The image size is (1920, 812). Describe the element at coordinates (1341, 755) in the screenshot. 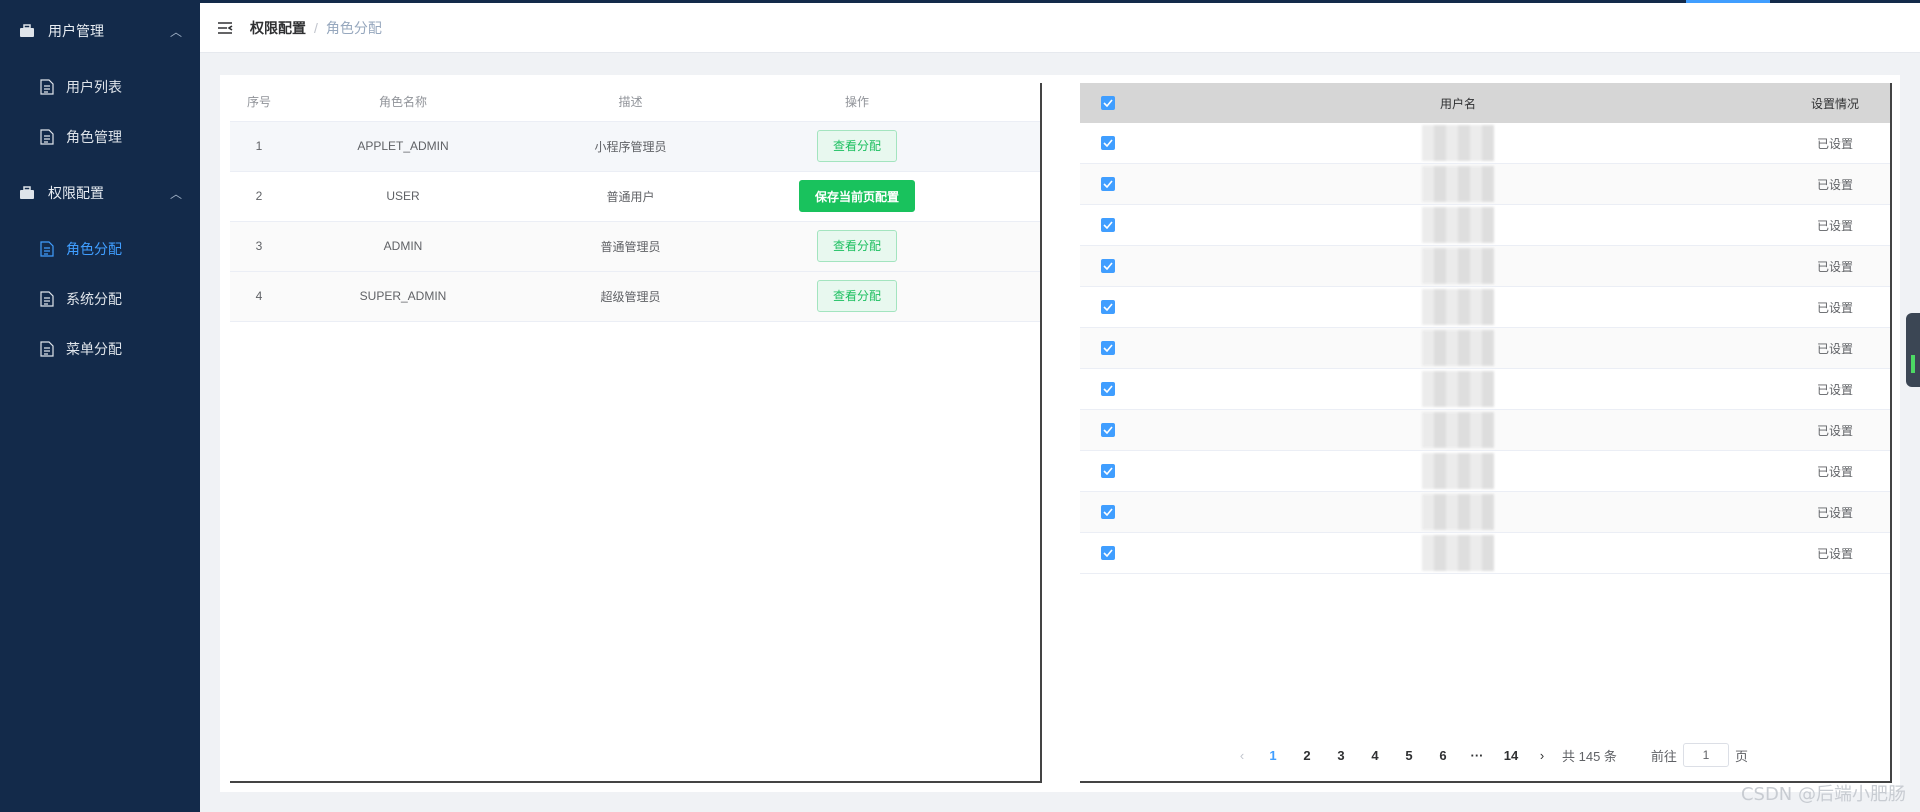

I see `page-number: 3` at that location.